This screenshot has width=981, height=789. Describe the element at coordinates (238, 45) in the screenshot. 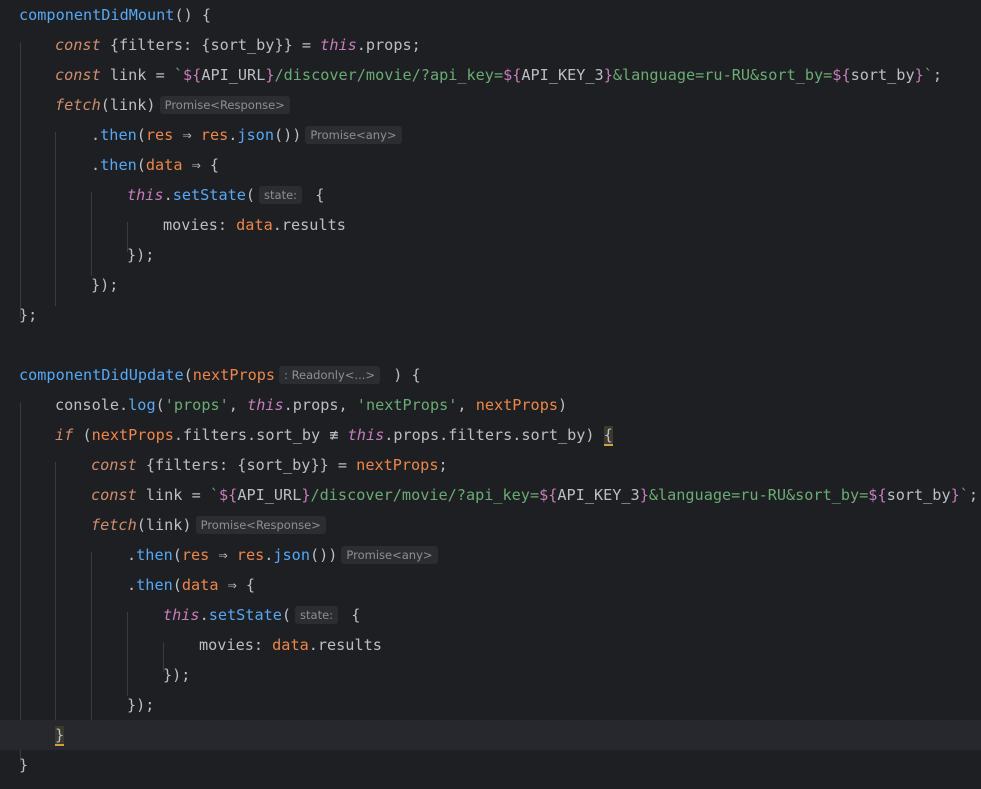

I see `code-text: const {filters: {sort_by}} = this.props;` at that location.